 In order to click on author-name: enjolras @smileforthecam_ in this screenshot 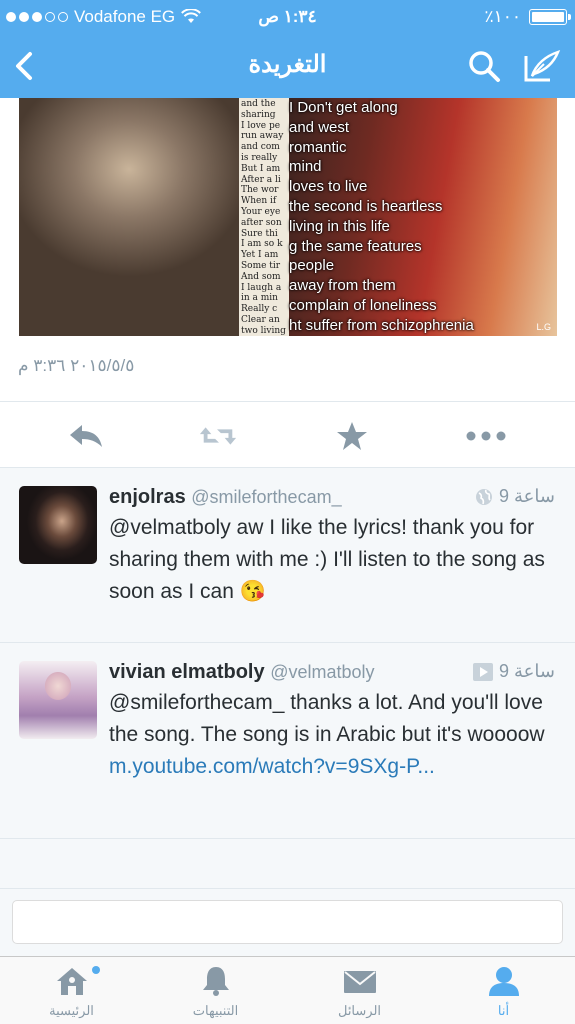, I will do `click(225, 497)`.